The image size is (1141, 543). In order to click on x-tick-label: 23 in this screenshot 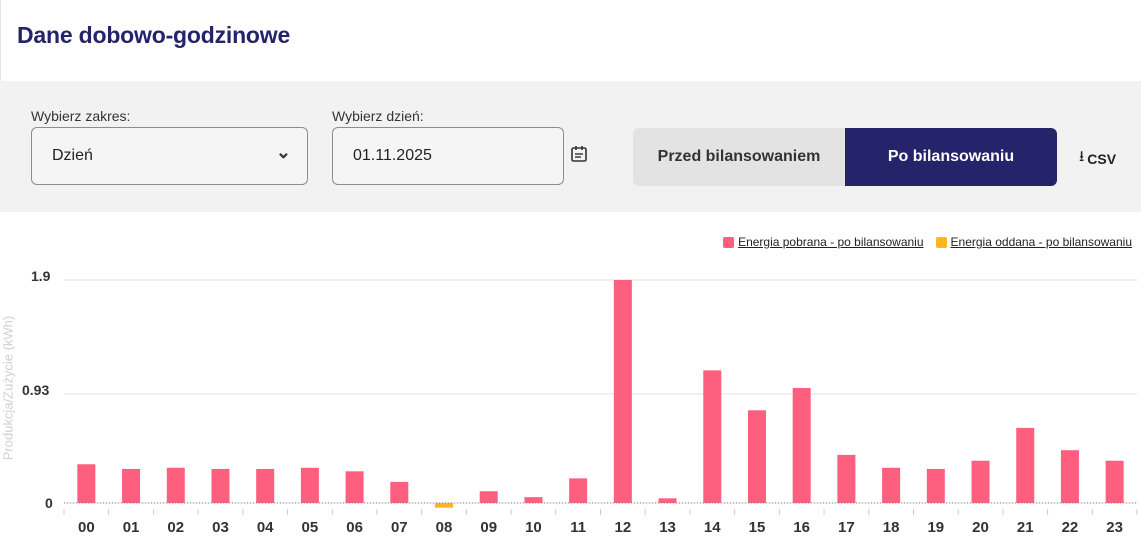, I will do `click(1114, 527)`.